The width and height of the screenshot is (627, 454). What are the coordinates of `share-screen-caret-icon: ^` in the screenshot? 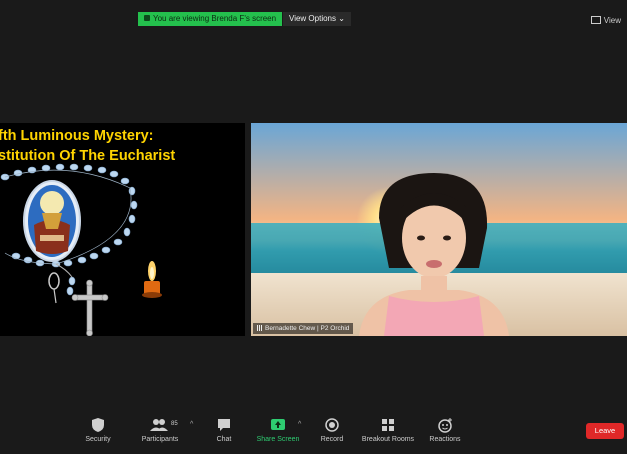 It's located at (299, 424).